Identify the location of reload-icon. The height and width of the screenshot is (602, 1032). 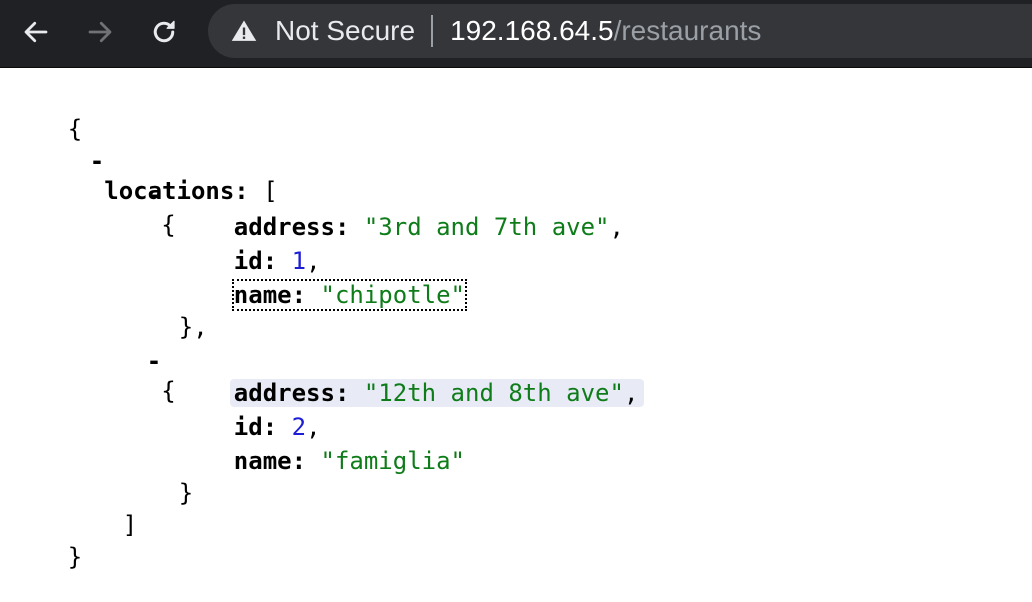
(164, 31).